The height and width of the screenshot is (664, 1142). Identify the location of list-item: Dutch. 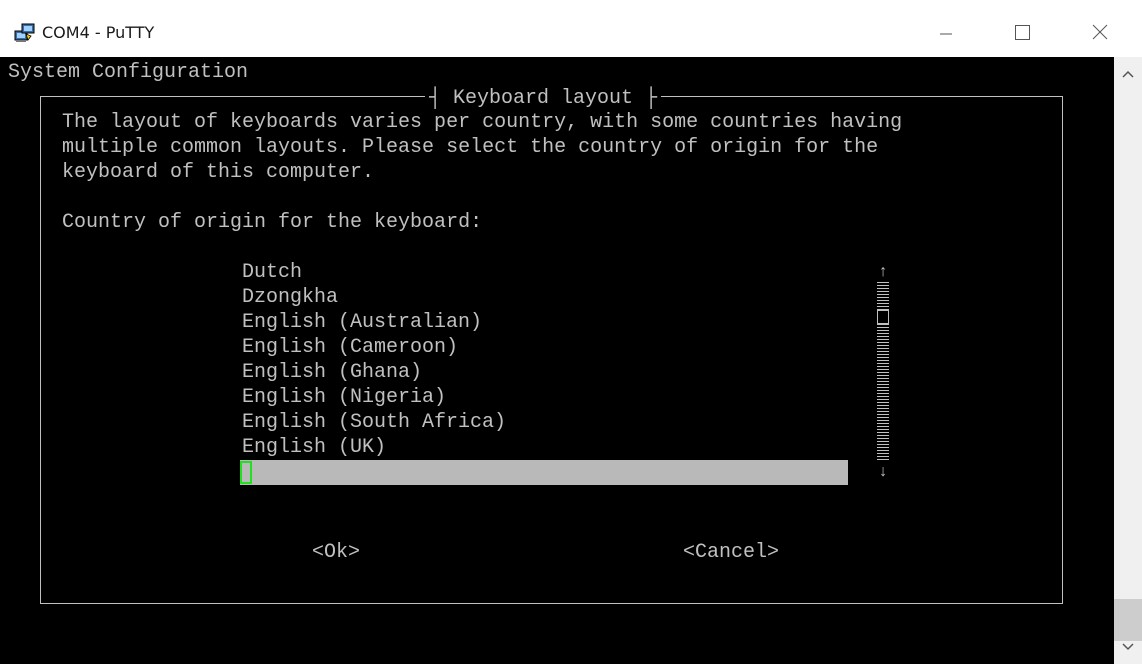
(545, 272).